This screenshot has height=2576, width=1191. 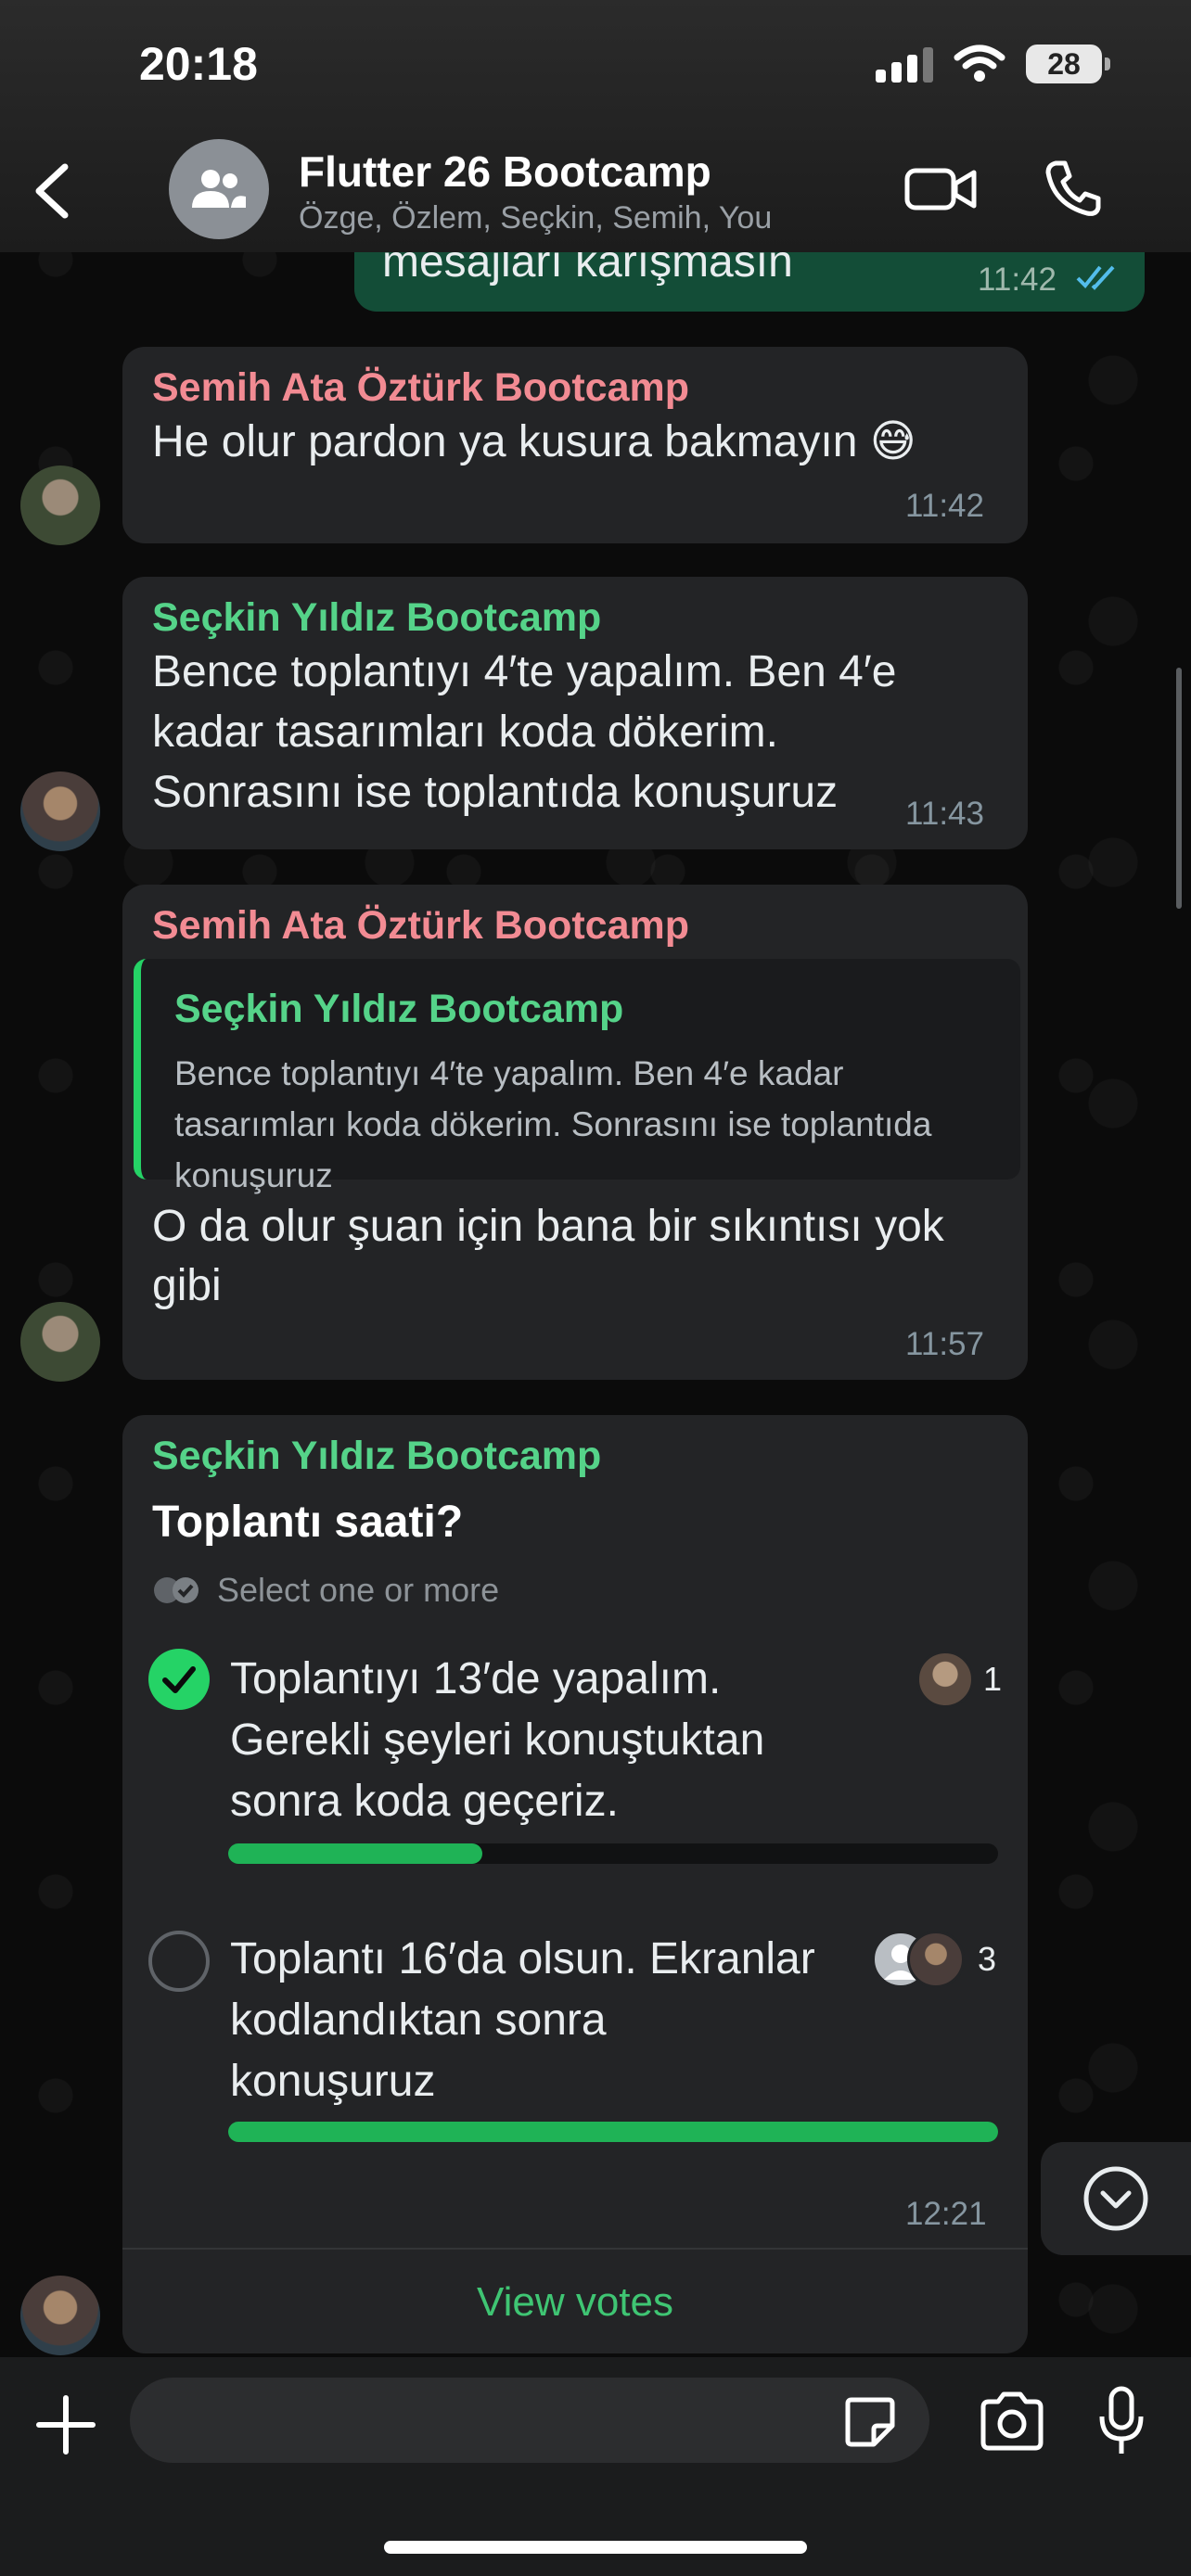 I want to click on sticker-icon, so click(x=870, y=2422).